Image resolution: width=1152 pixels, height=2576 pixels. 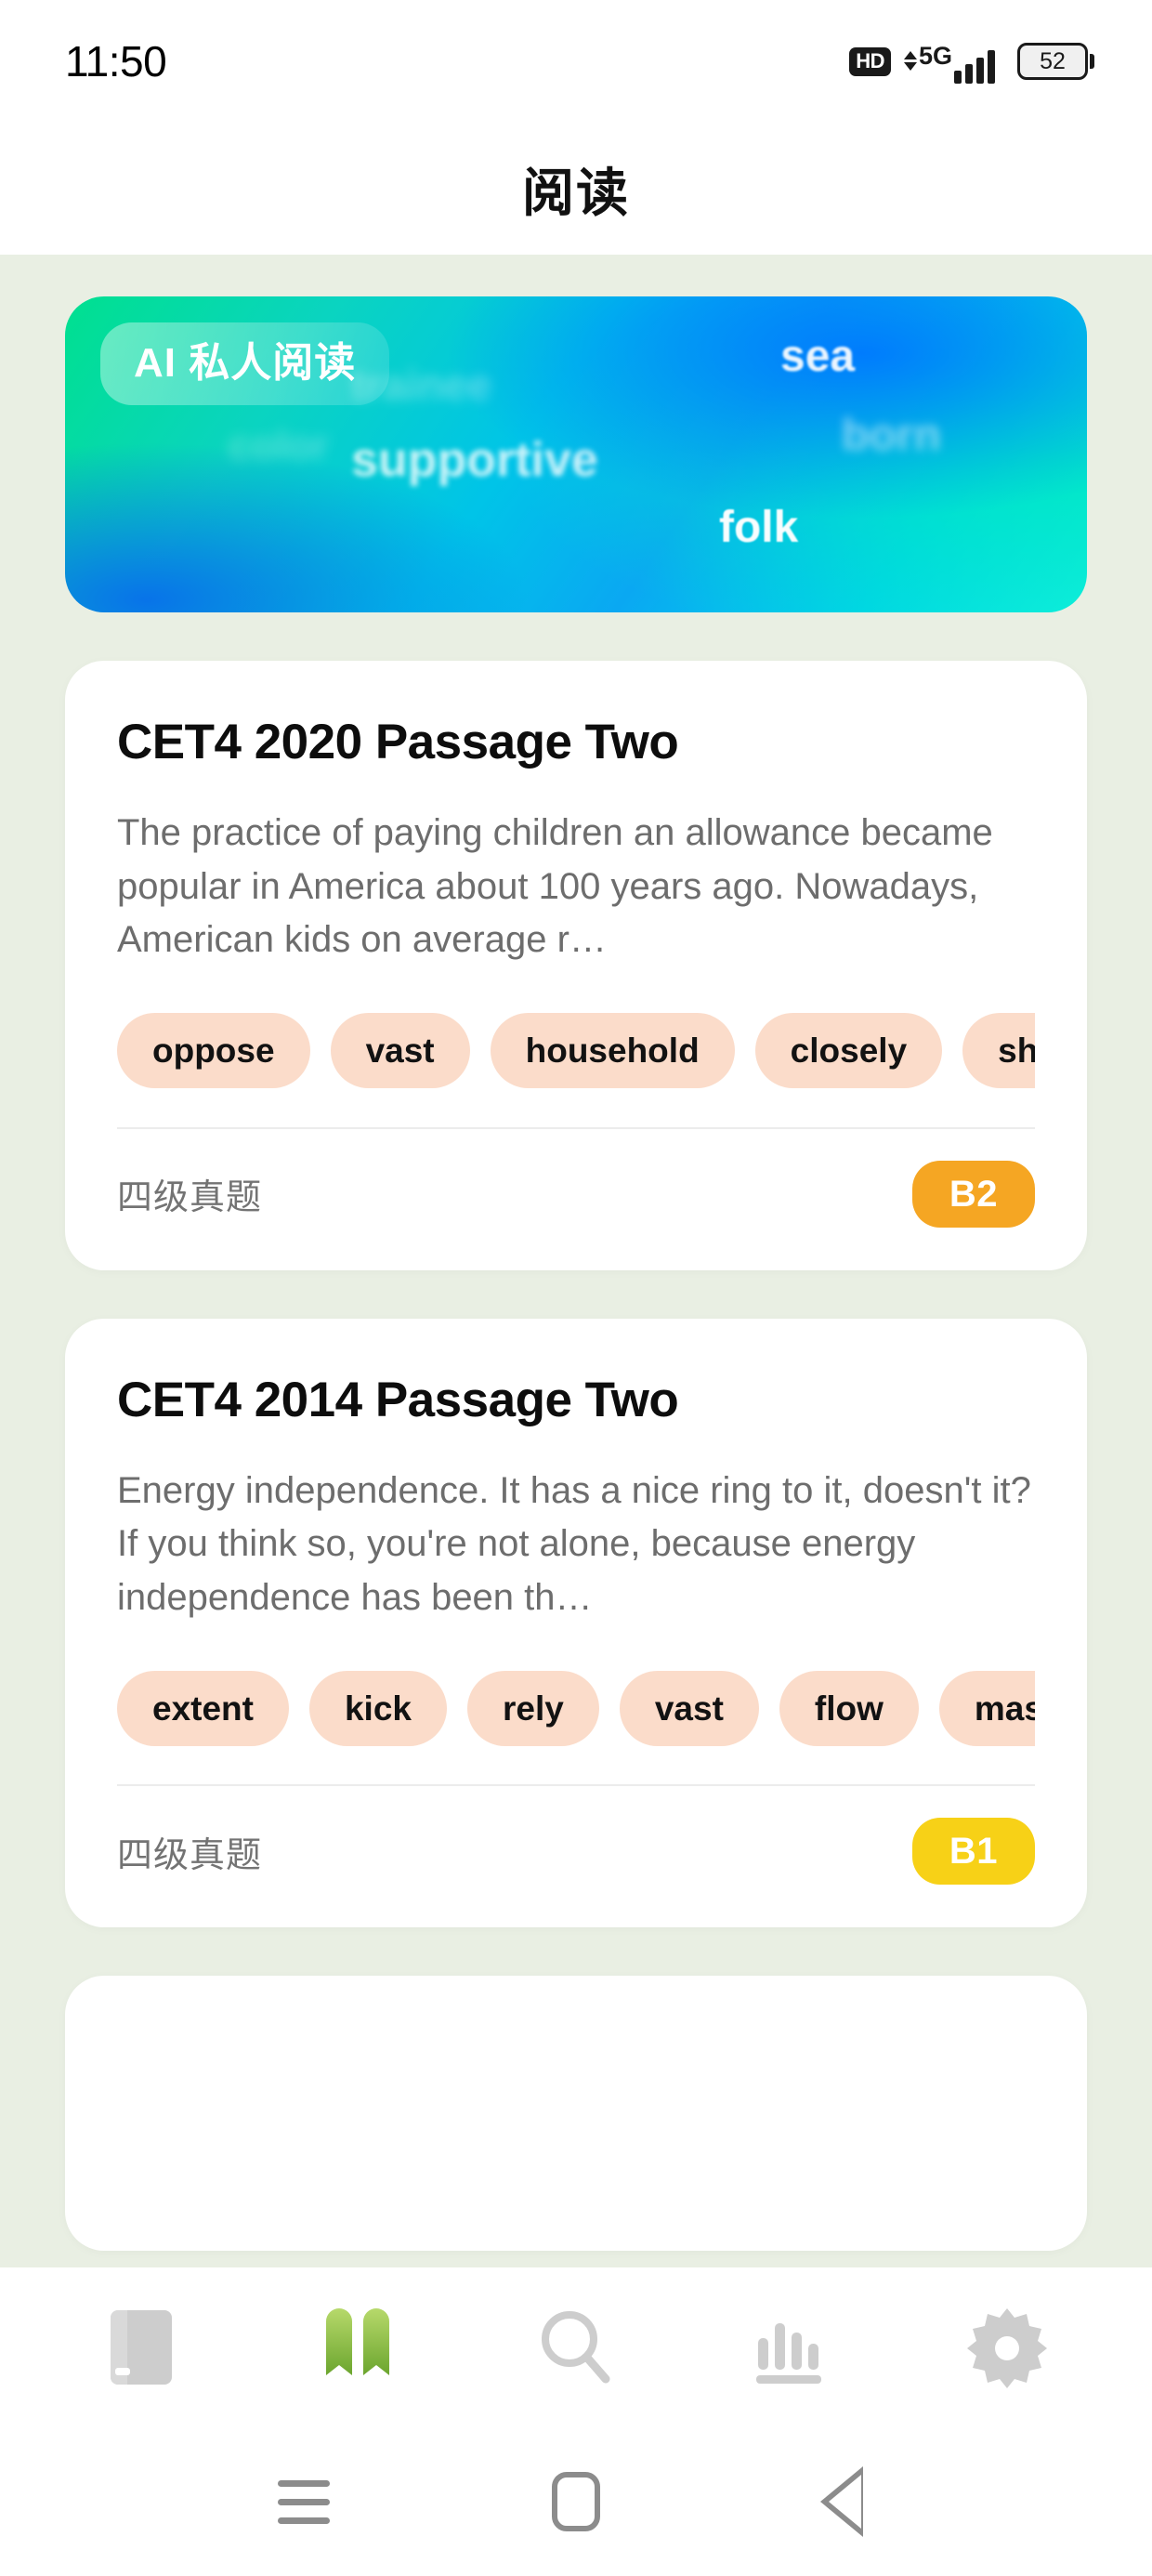 I want to click on app-header: 阅读, so click(x=576, y=189).